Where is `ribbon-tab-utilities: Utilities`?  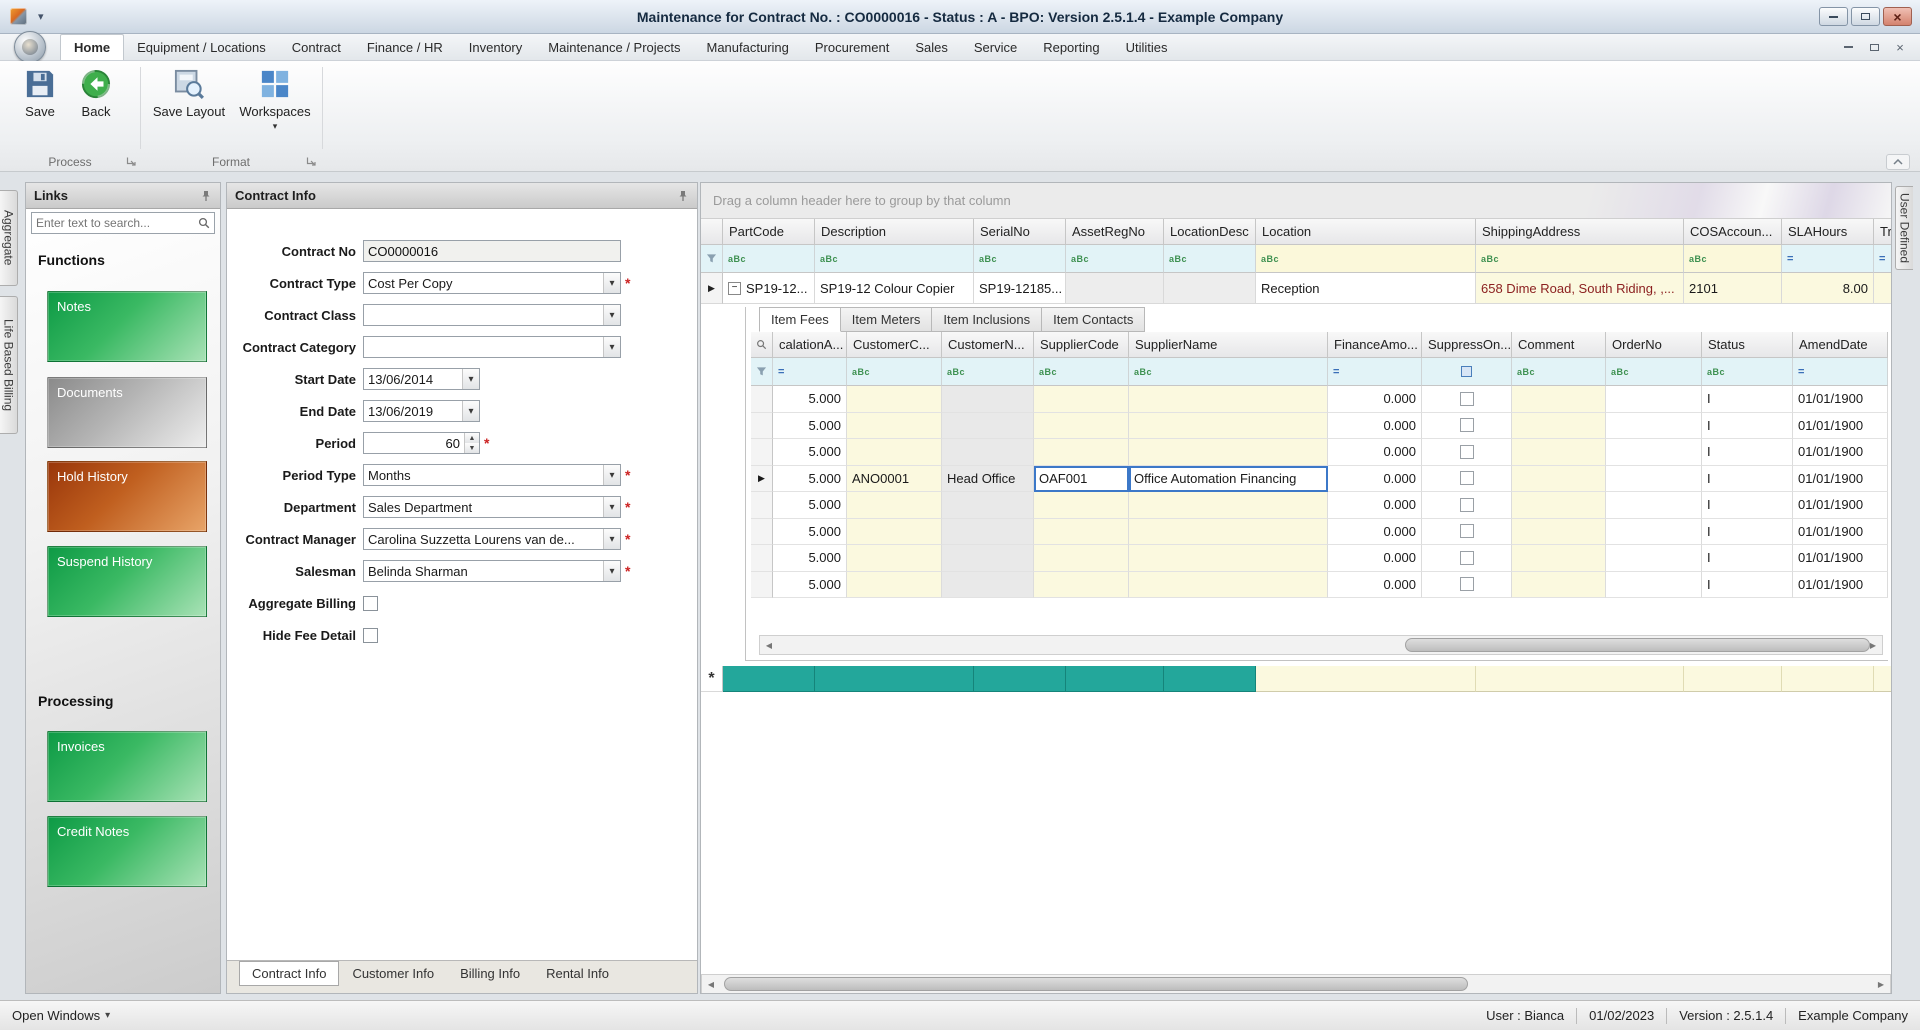 ribbon-tab-utilities: Utilities is located at coordinates (1147, 47).